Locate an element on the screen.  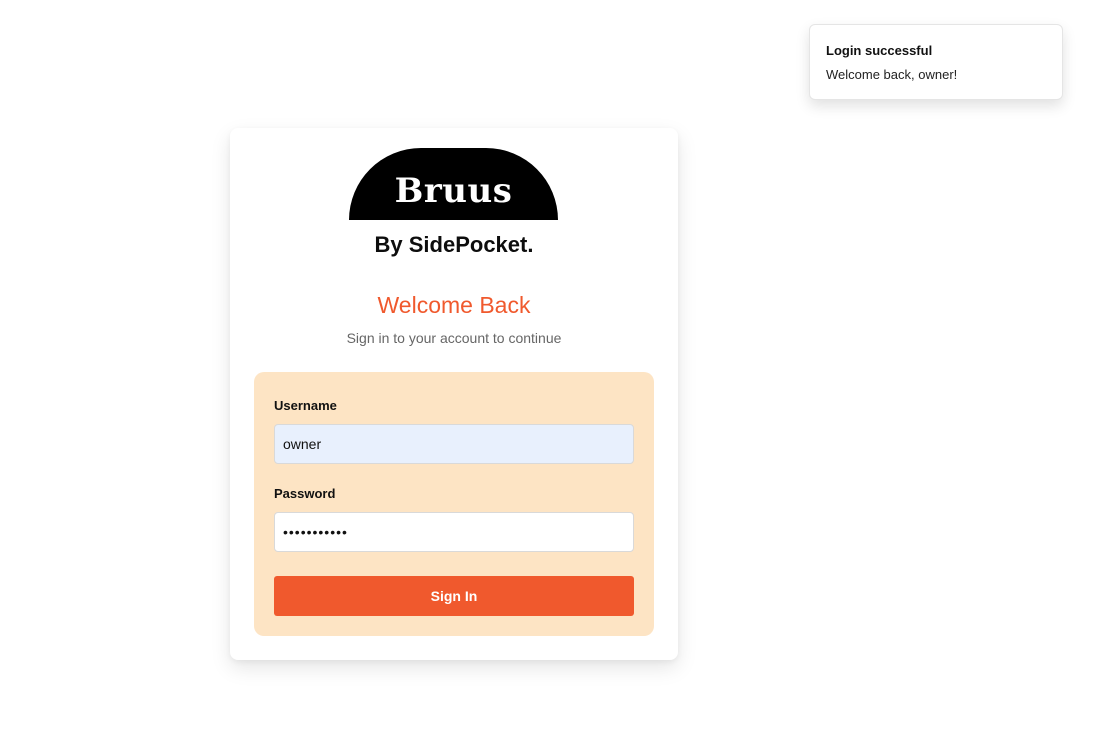
username-input is located at coordinates (454, 444).